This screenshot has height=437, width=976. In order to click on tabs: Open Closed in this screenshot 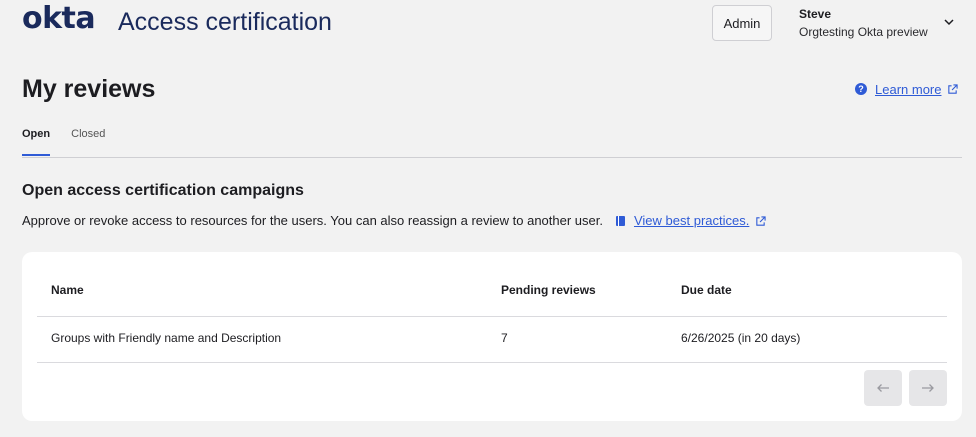, I will do `click(74, 141)`.